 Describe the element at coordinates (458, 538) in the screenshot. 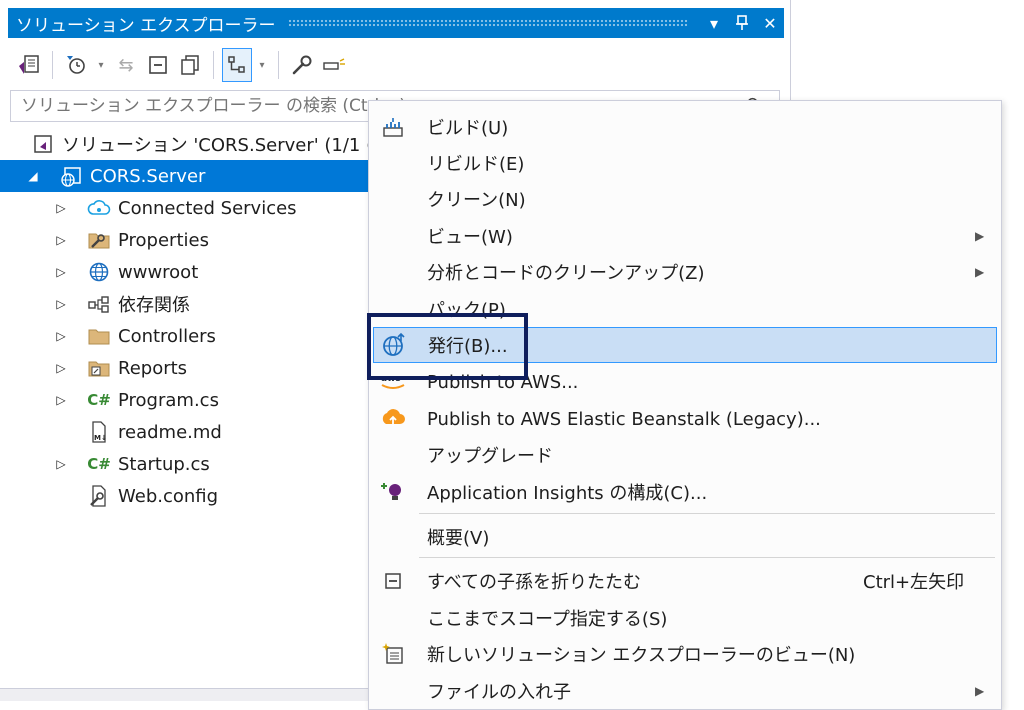

I see `menu-label: 概要(V)` at that location.